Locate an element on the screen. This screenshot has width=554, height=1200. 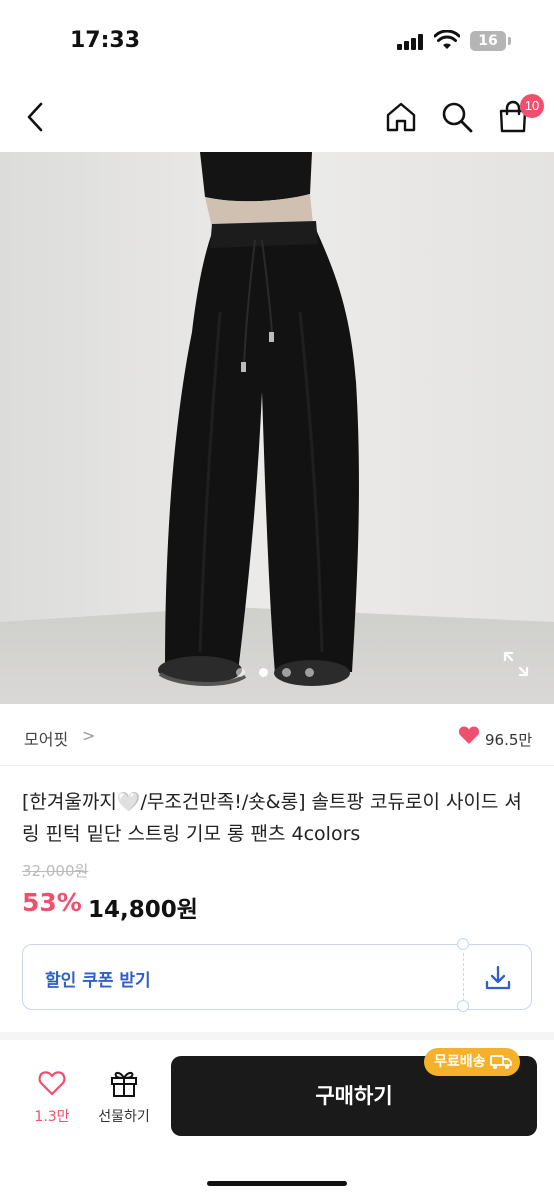
coupon-divider is located at coordinates (463, 977).